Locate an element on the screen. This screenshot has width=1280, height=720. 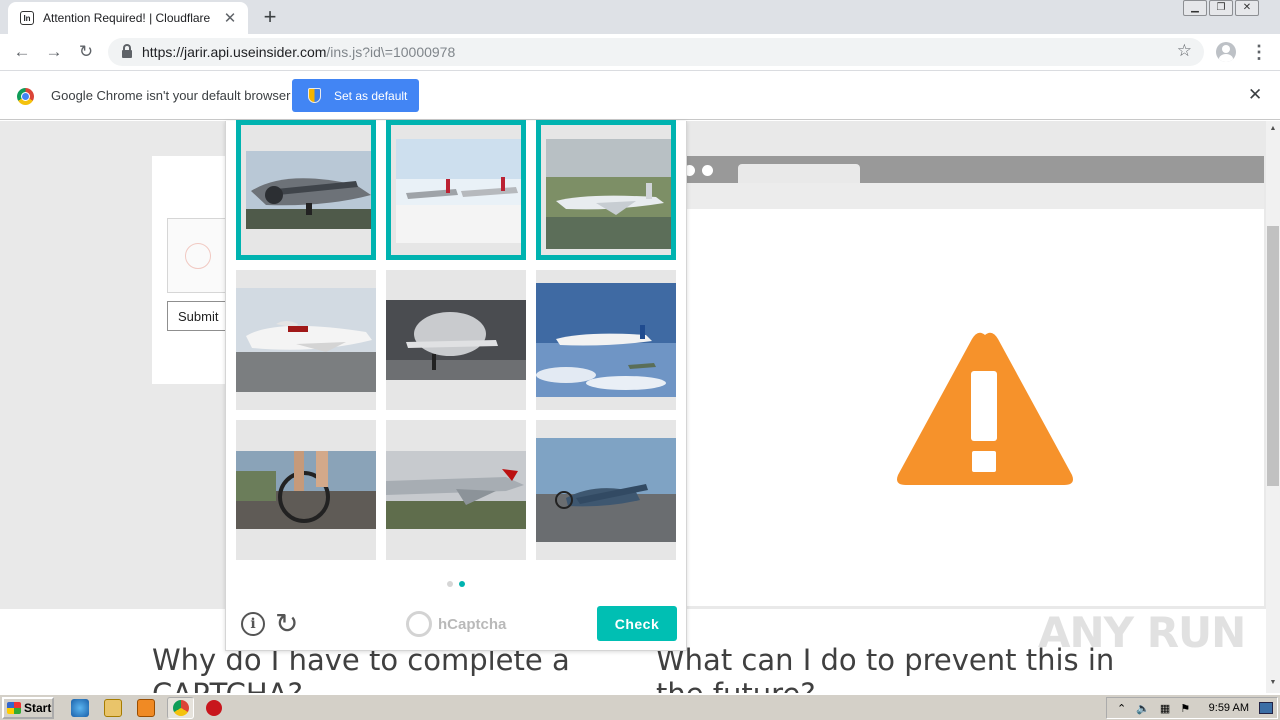
scroll-down-arrow-icon: ▼ is located at coordinates (1273, 682).